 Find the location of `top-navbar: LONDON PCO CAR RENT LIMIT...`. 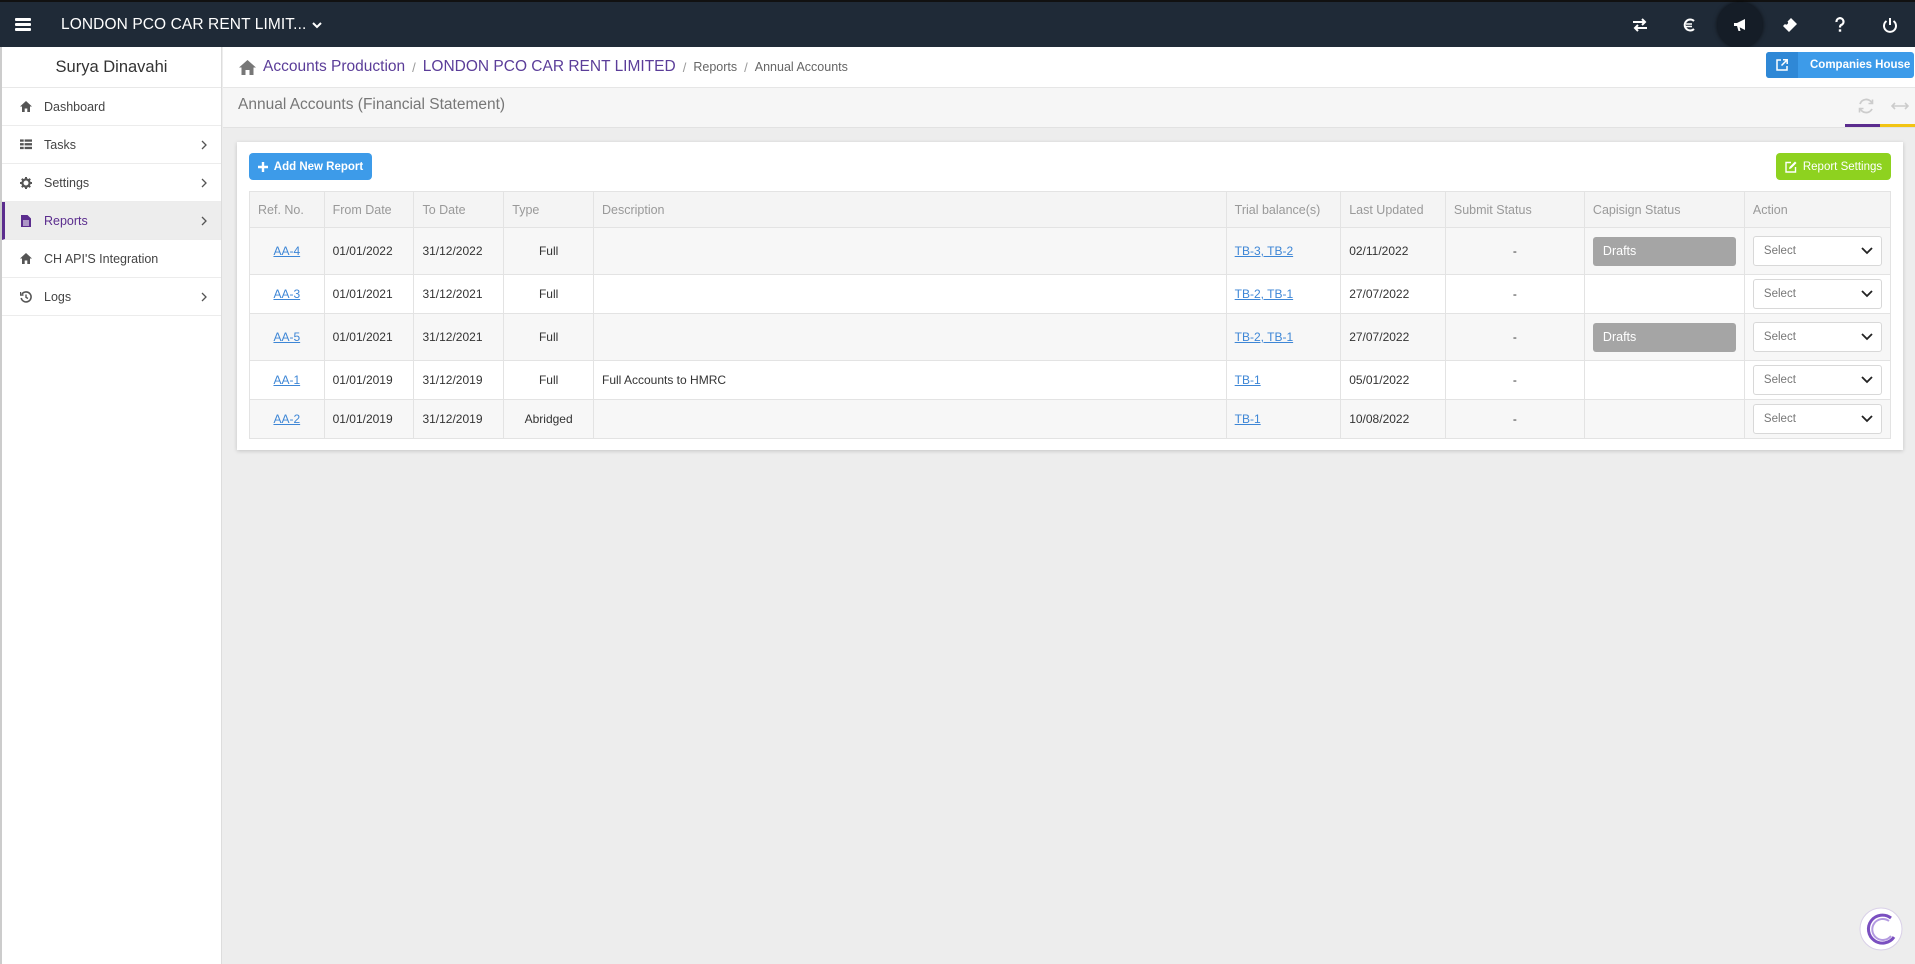

top-navbar: LONDON PCO CAR RENT LIMIT... is located at coordinates (957, 24).